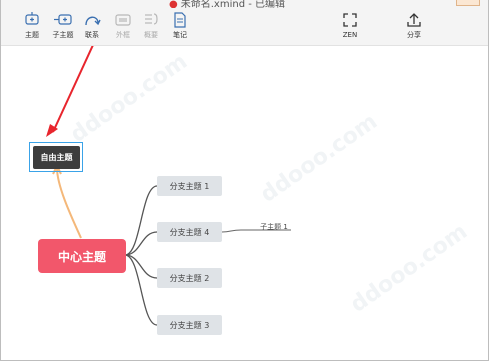  I want to click on branch-topic-4: 分支主题 4, so click(189, 232).